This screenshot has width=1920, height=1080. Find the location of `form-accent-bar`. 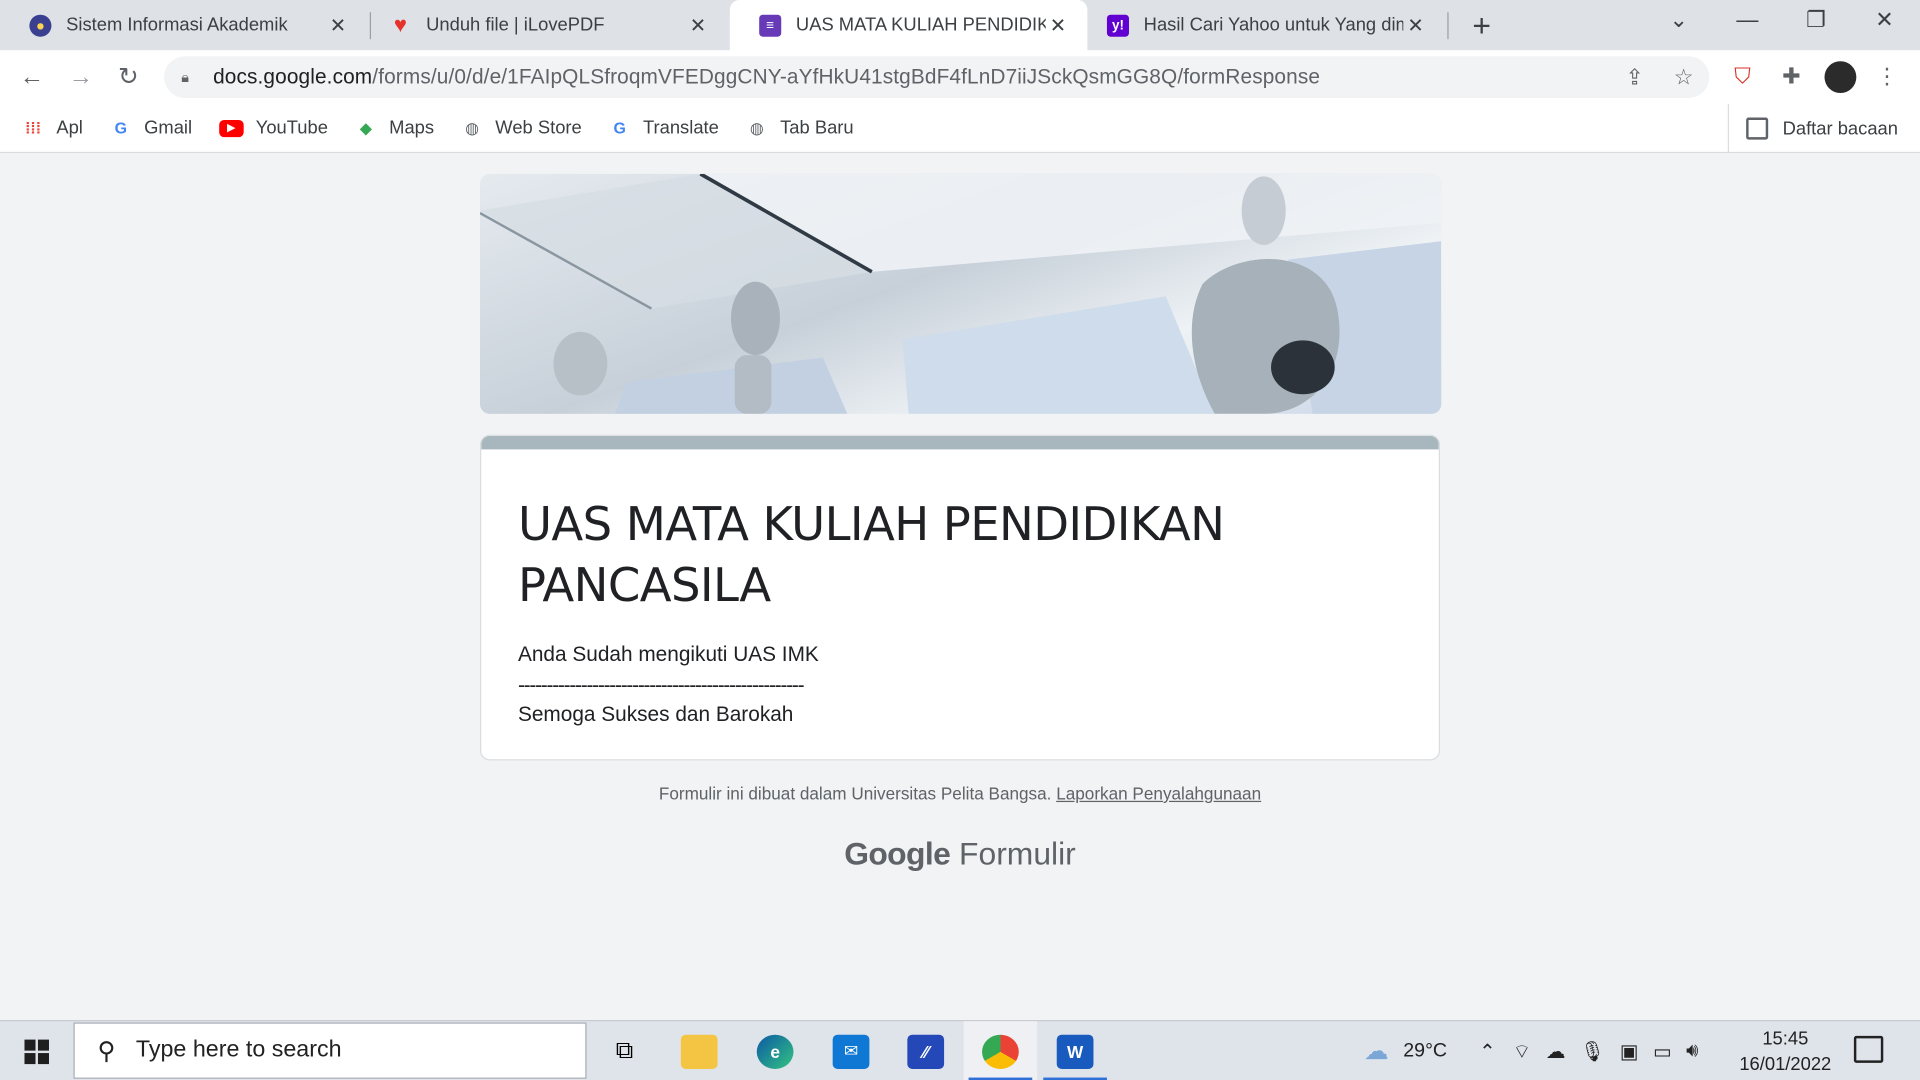

form-accent-bar is located at coordinates (960, 442).